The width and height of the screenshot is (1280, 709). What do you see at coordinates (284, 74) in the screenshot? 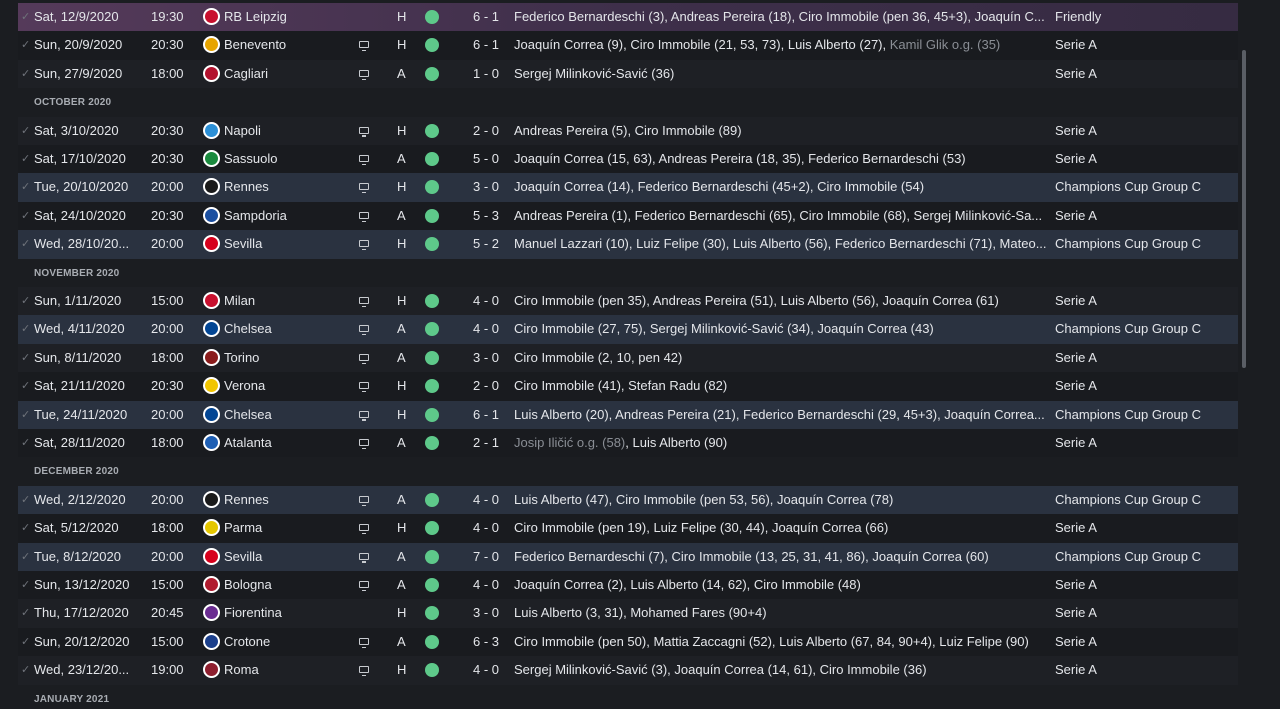
I see `opponent-name: Cagliari` at bounding box center [284, 74].